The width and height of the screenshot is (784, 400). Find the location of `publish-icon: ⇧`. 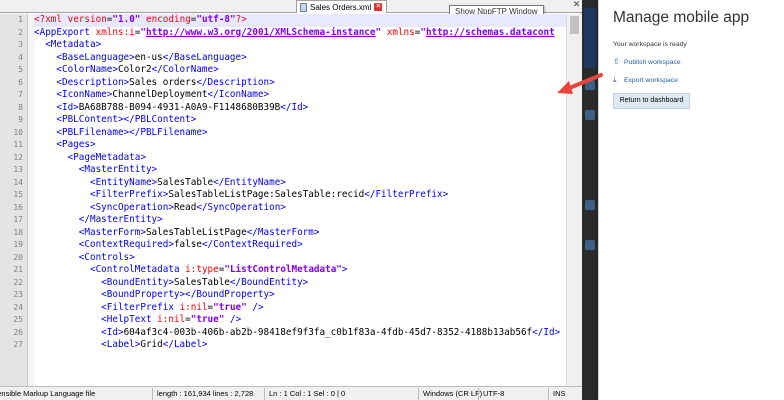

publish-icon: ⇧ is located at coordinates (616, 61).